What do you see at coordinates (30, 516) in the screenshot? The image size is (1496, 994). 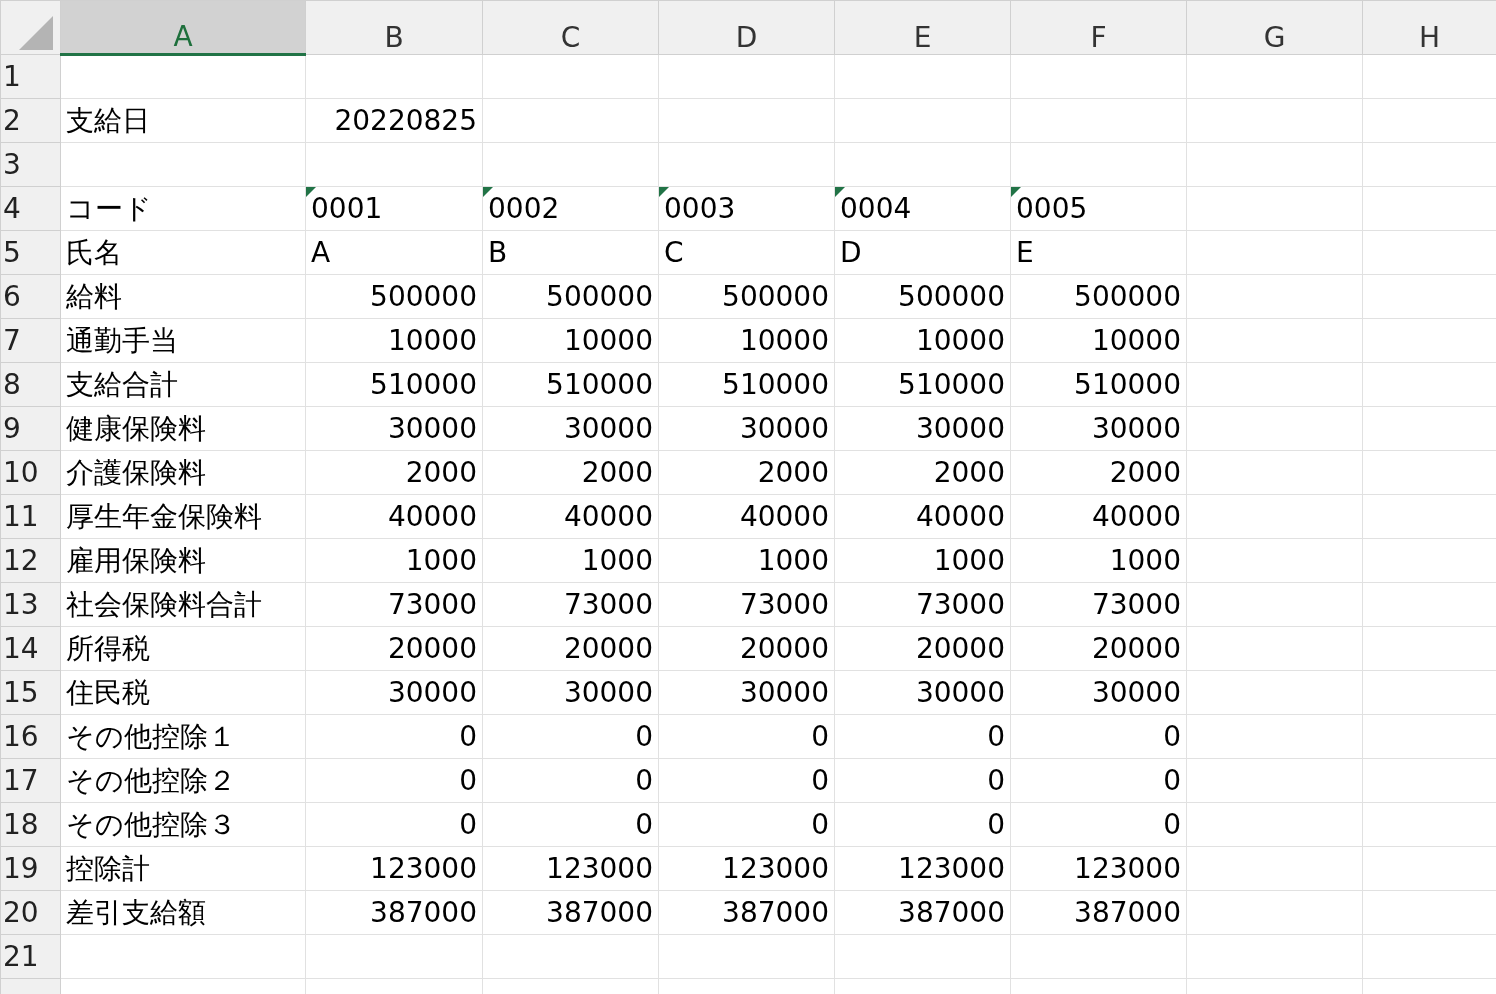 I see `row-header: 11` at bounding box center [30, 516].